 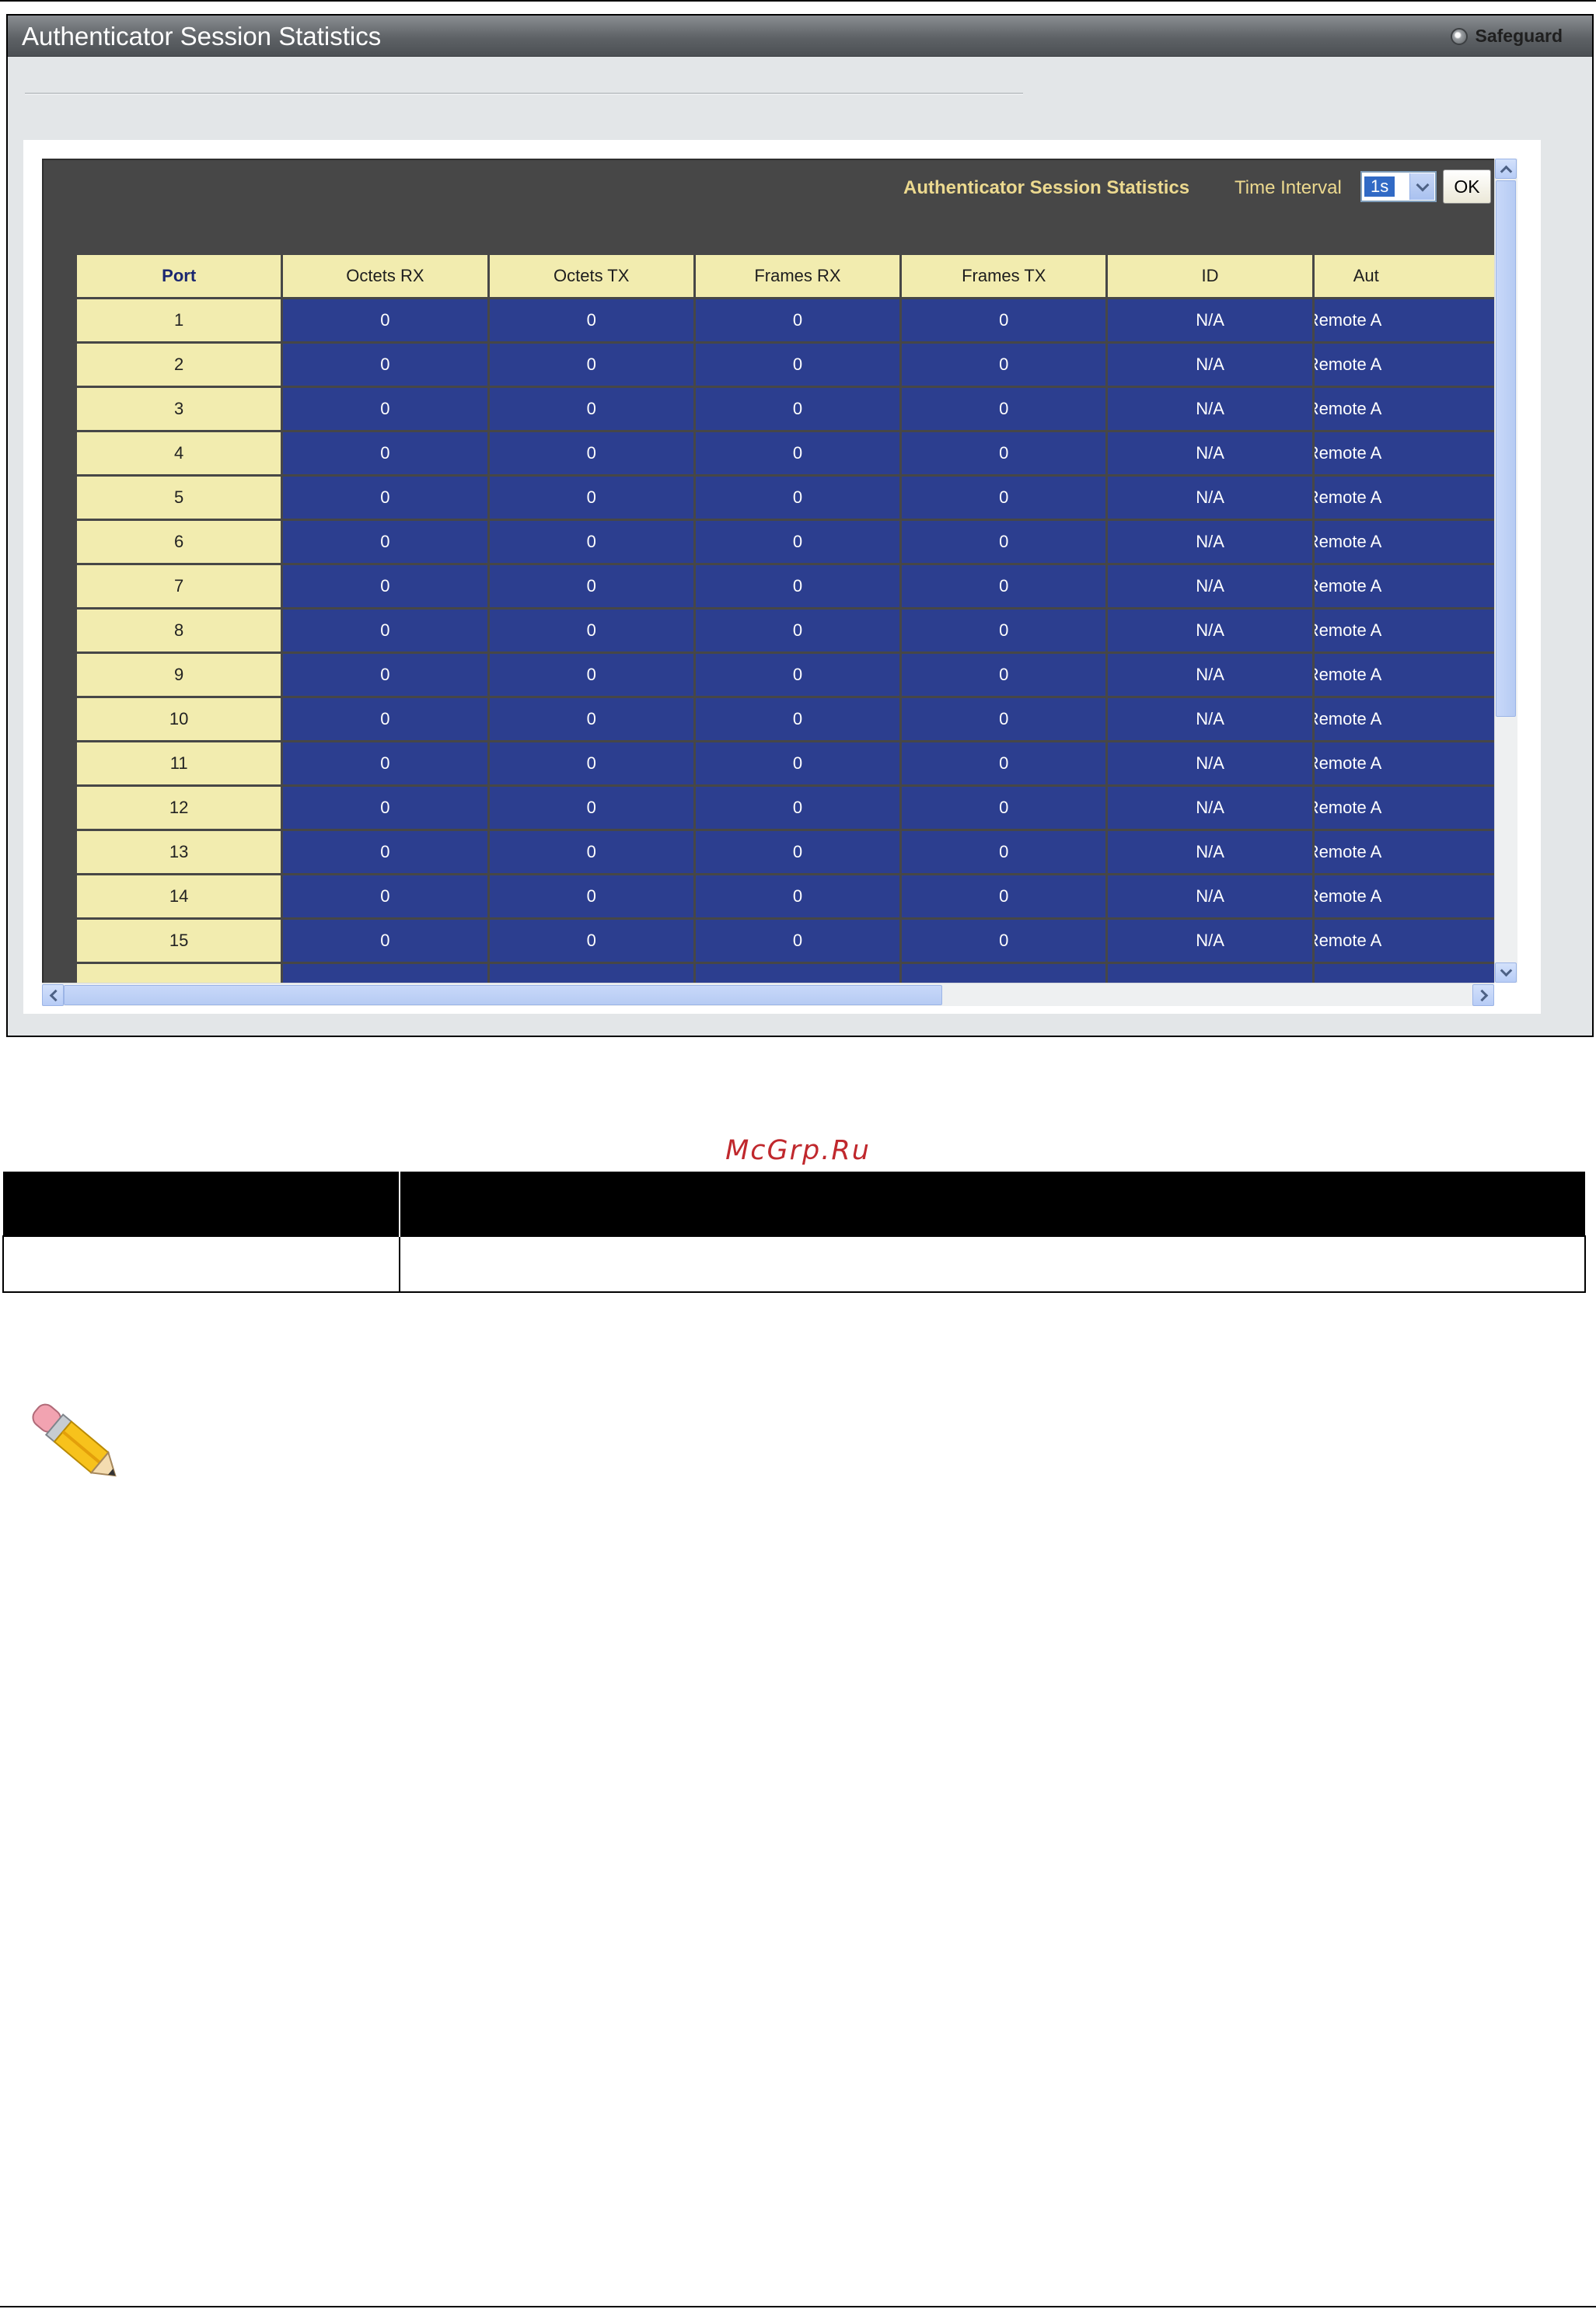 I want to click on vertical-scrollbar, so click(x=1506, y=571).